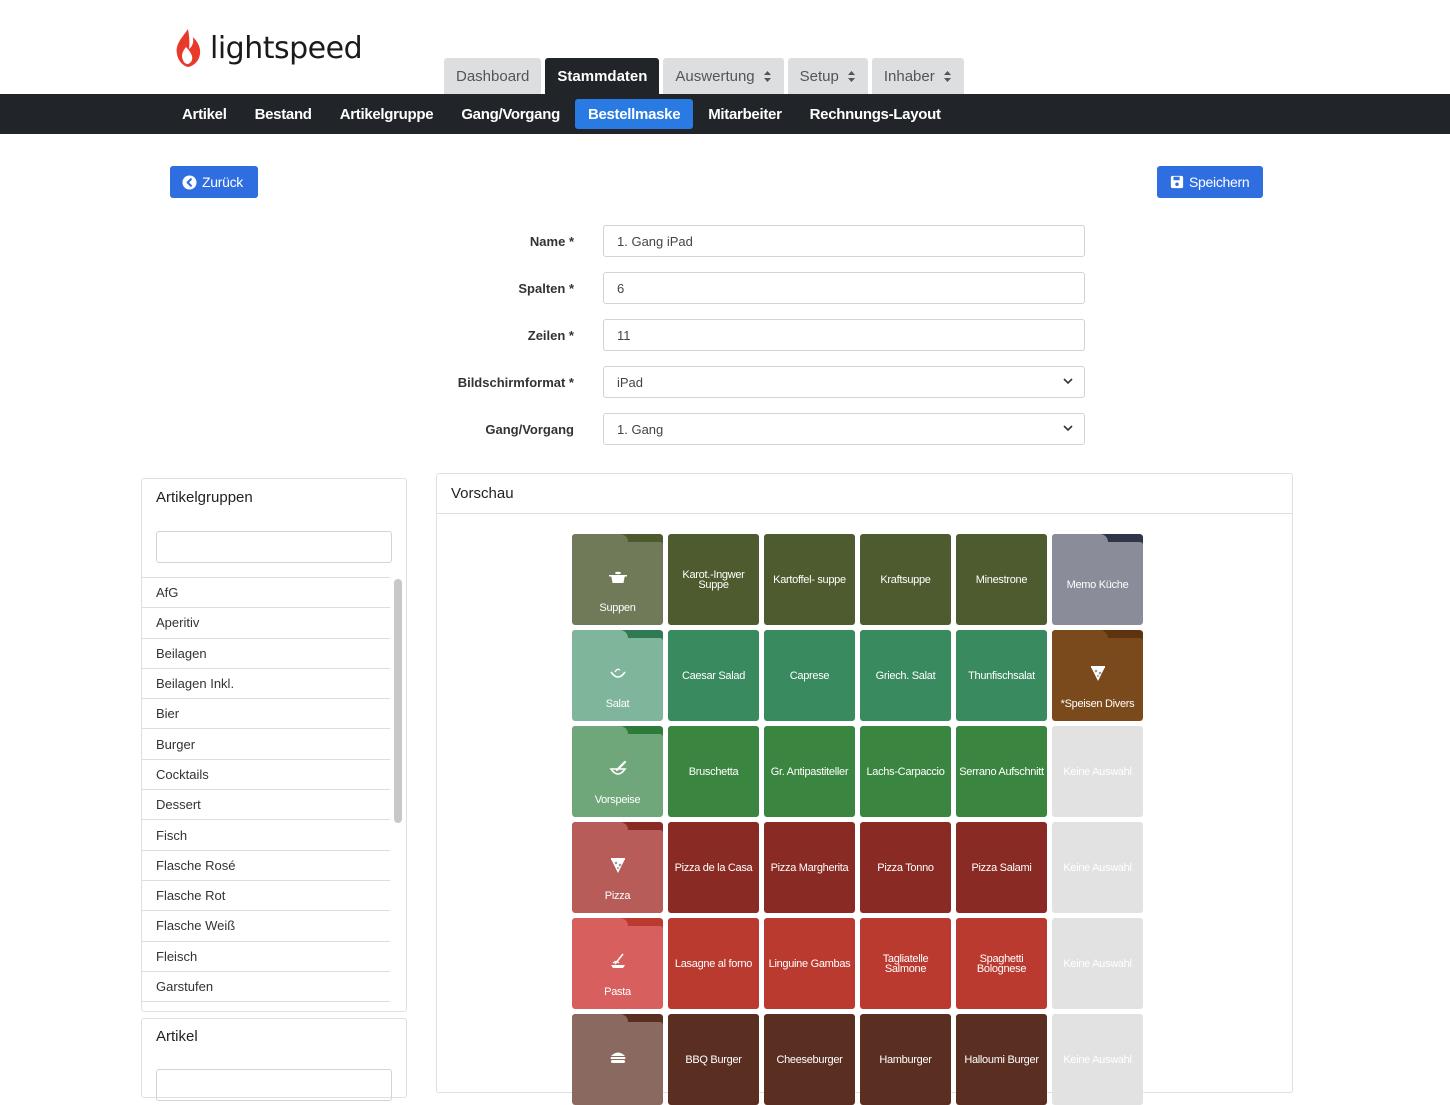 Image resolution: width=1450 pixels, height=1105 pixels. What do you see at coordinates (617, 769) in the screenshot?
I see `mortar-icon` at bounding box center [617, 769].